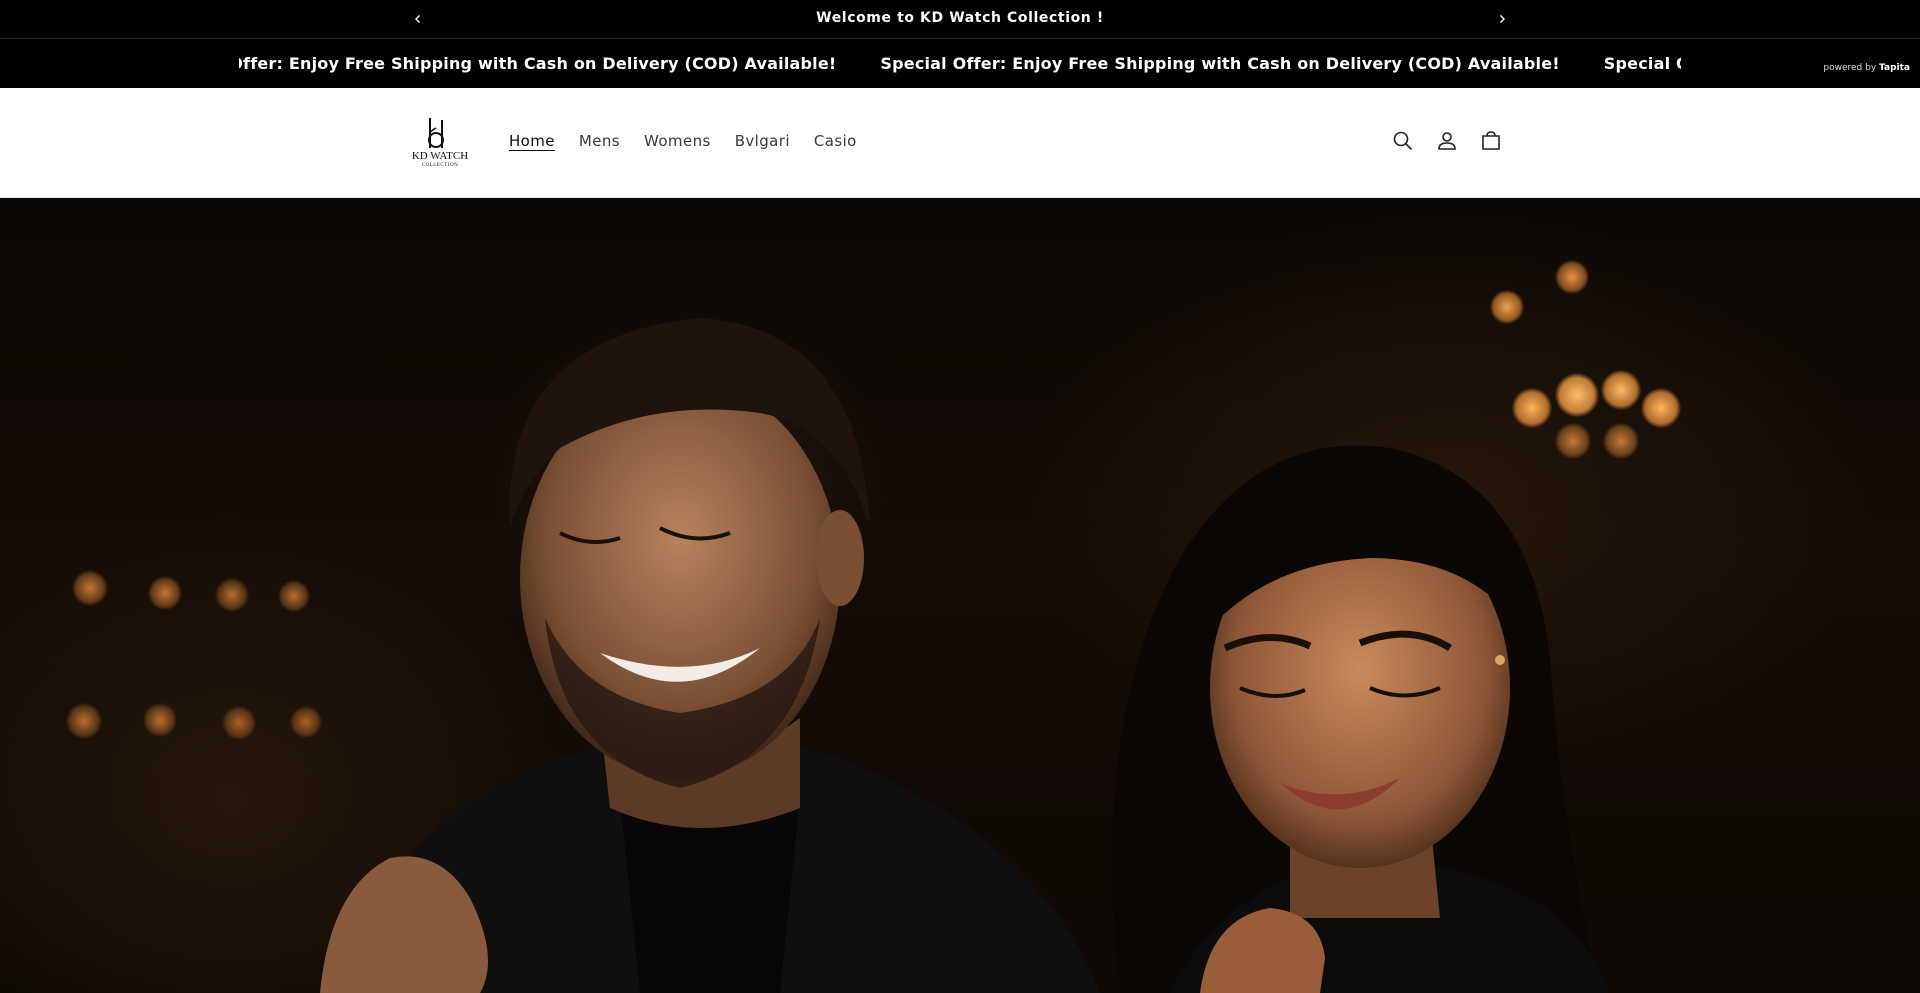 This screenshot has height=993, width=1920. I want to click on account-icon, so click(1447, 141).